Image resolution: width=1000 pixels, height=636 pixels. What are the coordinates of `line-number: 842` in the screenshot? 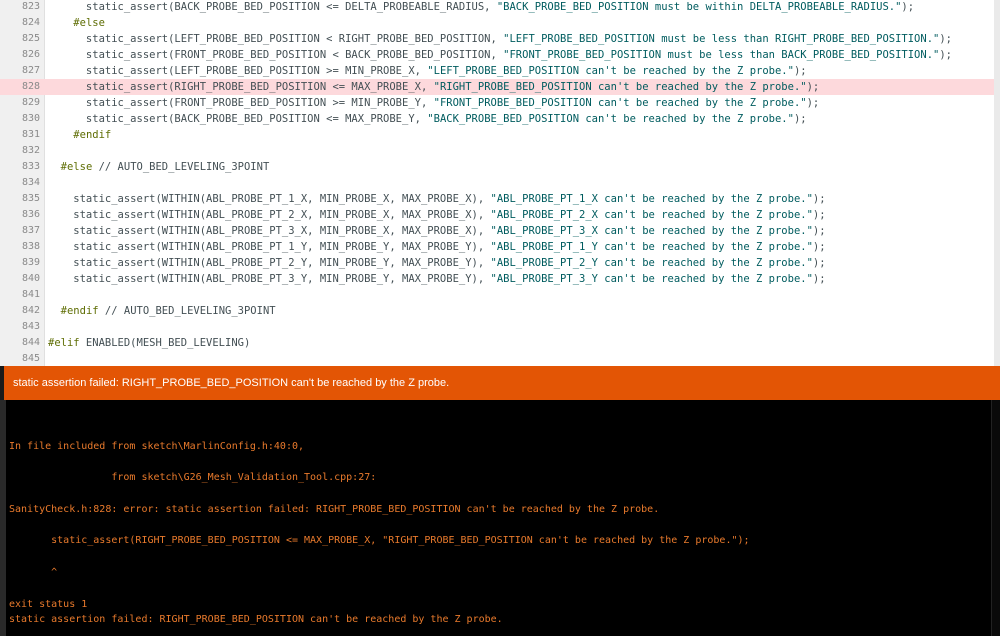 It's located at (30, 310).